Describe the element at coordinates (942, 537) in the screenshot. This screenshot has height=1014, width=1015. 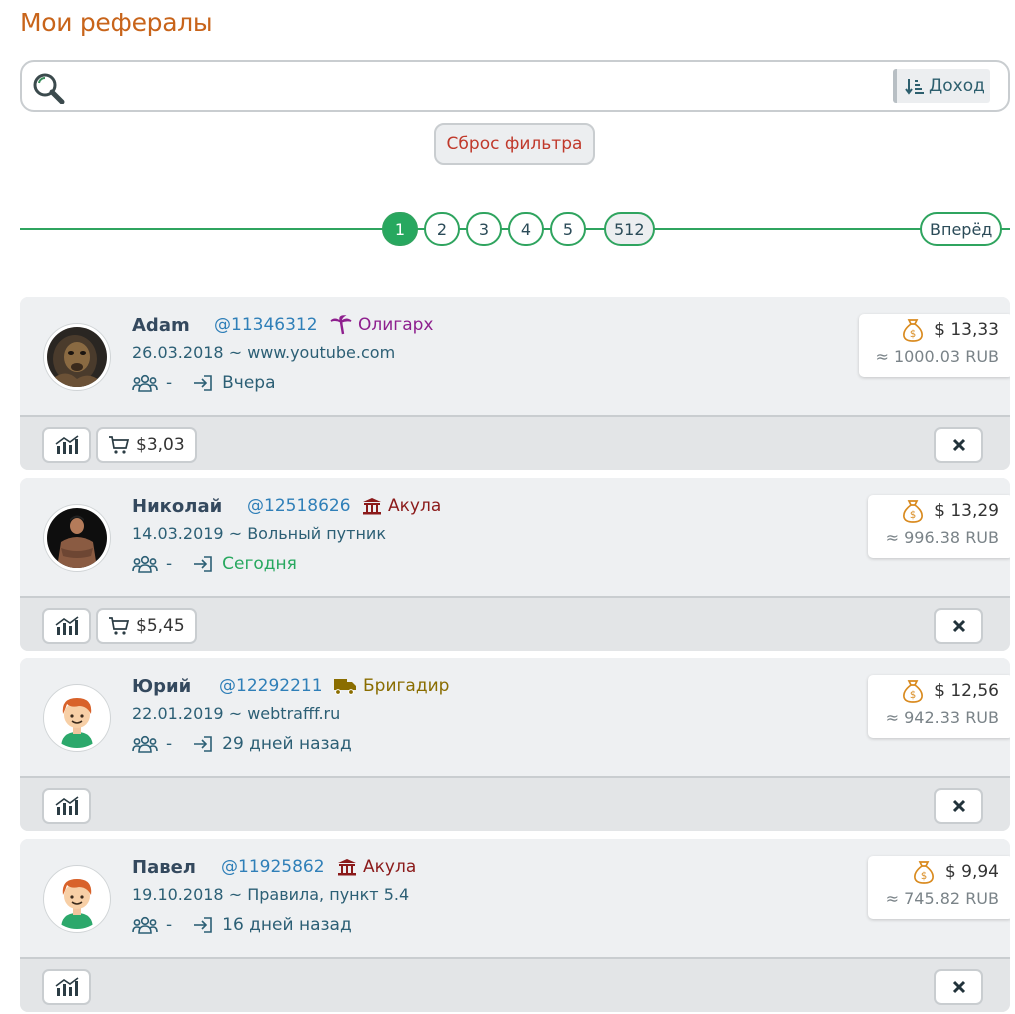
I see `income-rub: ≈ 996.38 RUB` at that location.